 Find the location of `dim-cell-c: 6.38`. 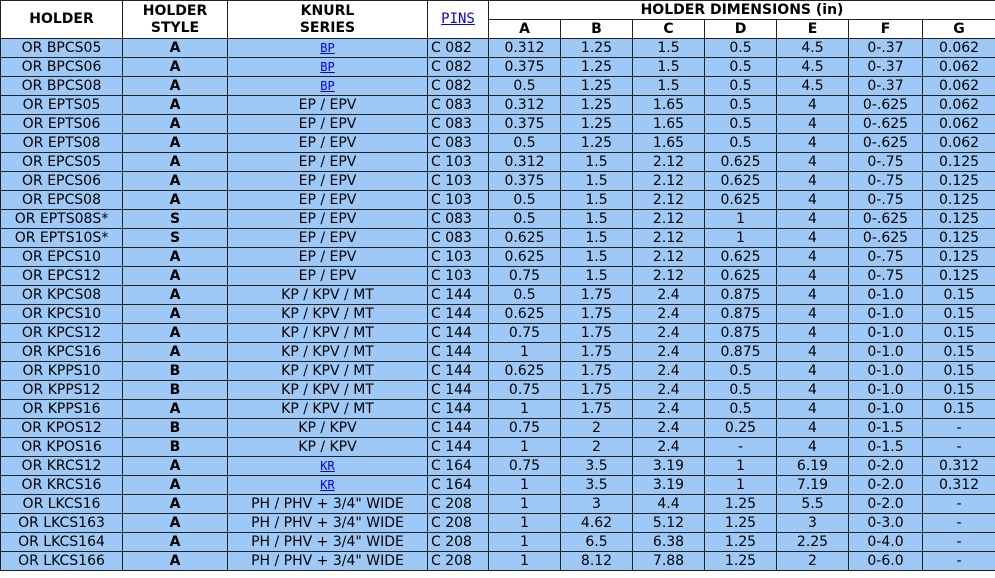

dim-cell-c: 6.38 is located at coordinates (668, 542).